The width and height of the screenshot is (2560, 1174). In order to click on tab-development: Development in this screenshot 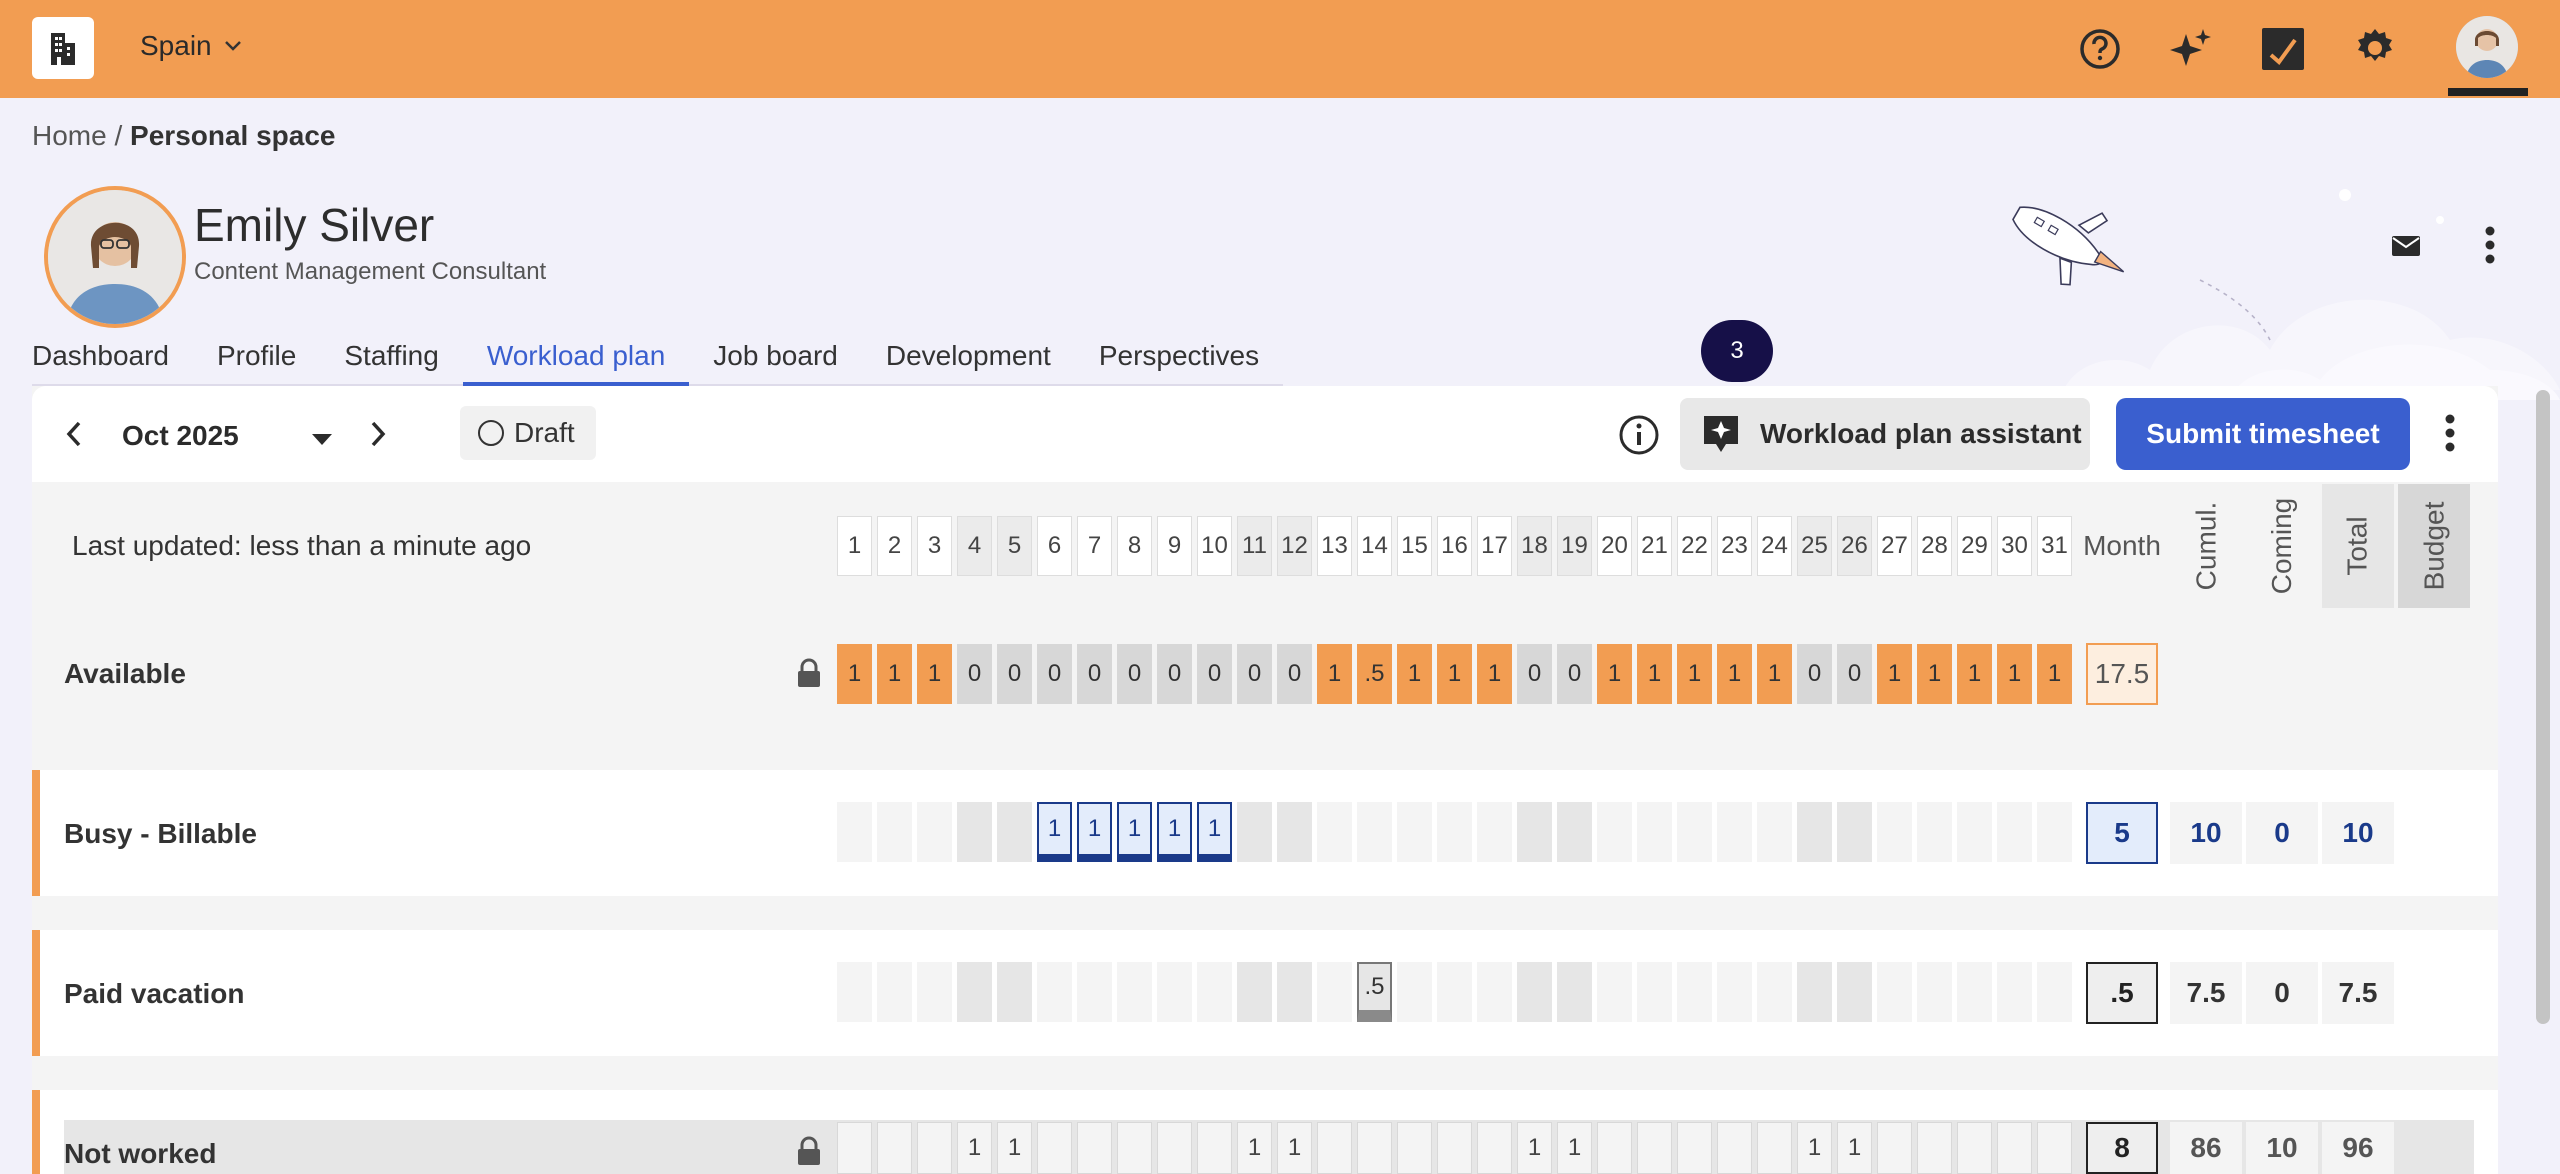, I will do `click(968, 362)`.